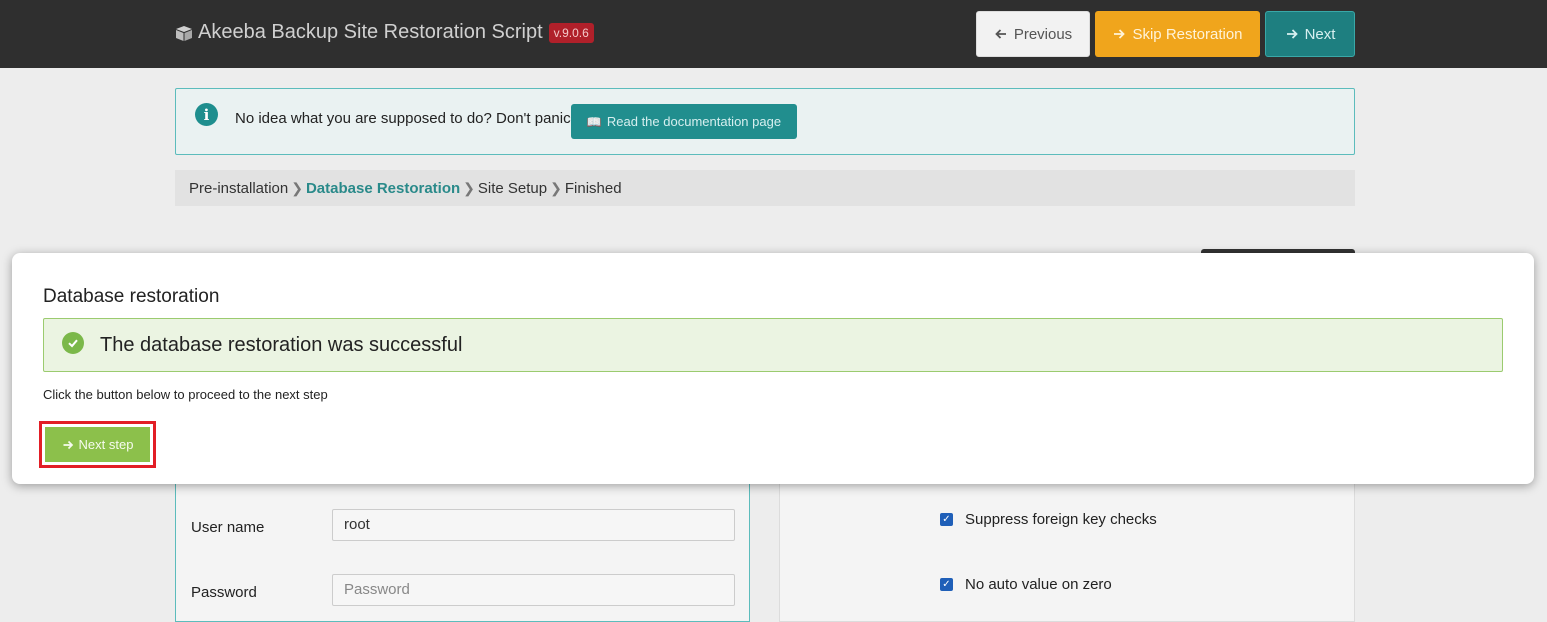 Image resolution: width=1547 pixels, height=622 pixels. What do you see at coordinates (1061, 519) in the screenshot?
I see `suppress-foreign-key-checks-label: Suppress foreign key checks` at bounding box center [1061, 519].